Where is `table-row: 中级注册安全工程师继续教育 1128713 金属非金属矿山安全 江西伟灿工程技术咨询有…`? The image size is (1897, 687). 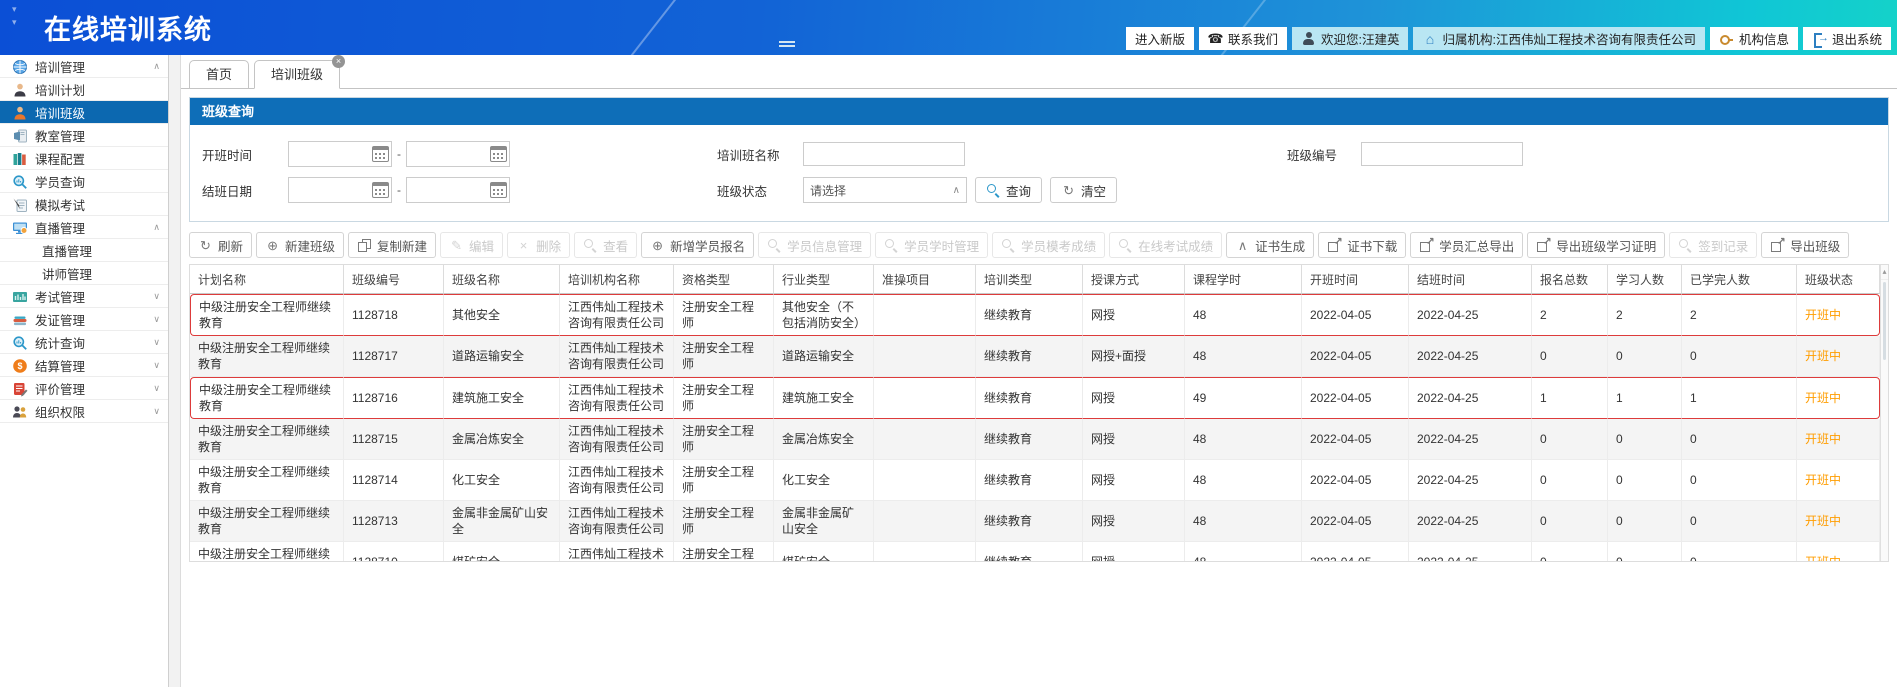
table-row: 中级注册安全工程师继续教育 1128713 金属非金属矿山安全 江西伟灿工程技术咨询有… is located at coordinates (1035, 521).